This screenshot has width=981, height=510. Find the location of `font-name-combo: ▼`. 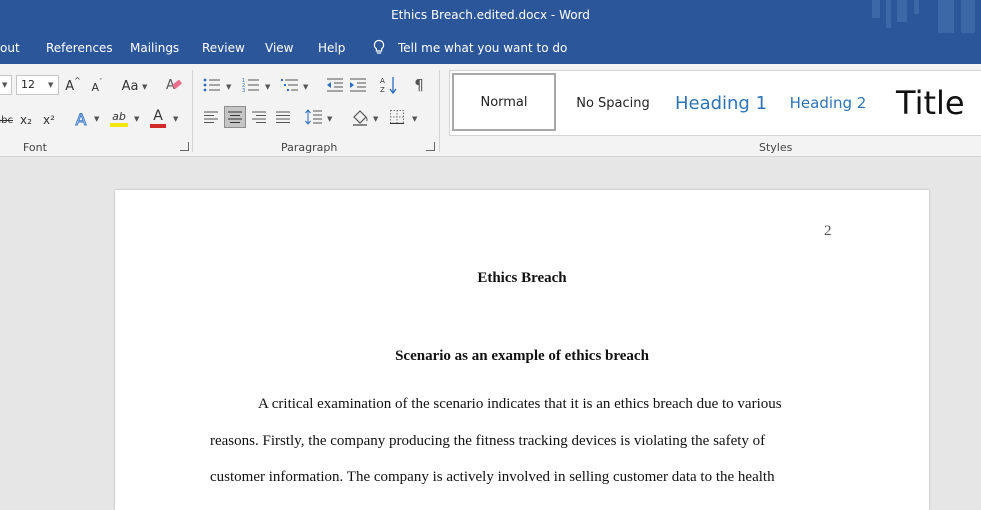

font-name-combo: ▼ is located at coordinates (6, 85).